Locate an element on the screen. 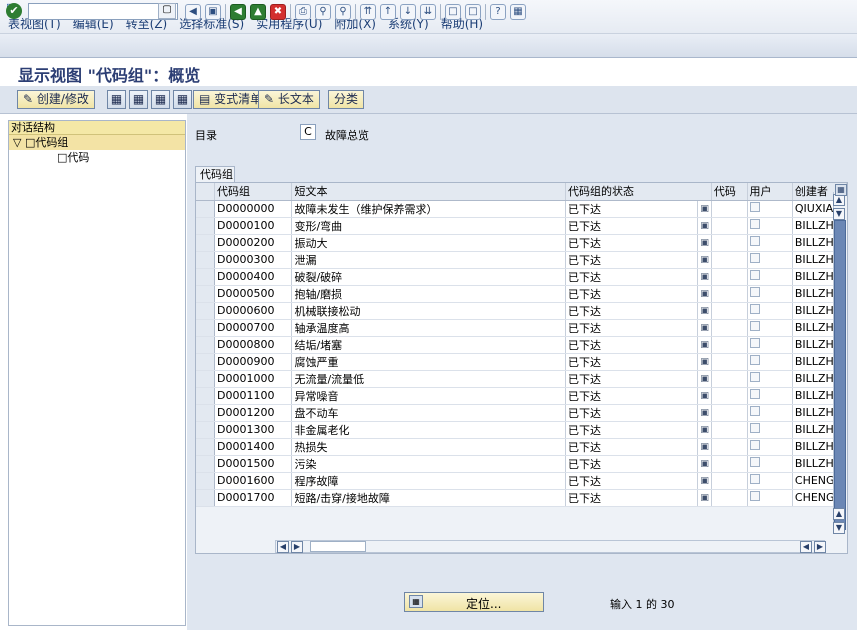  table-row: D0001700 短路/击穿/接地故障 已下达 ▣ CHENGYI is located at coordinates (522, 498).